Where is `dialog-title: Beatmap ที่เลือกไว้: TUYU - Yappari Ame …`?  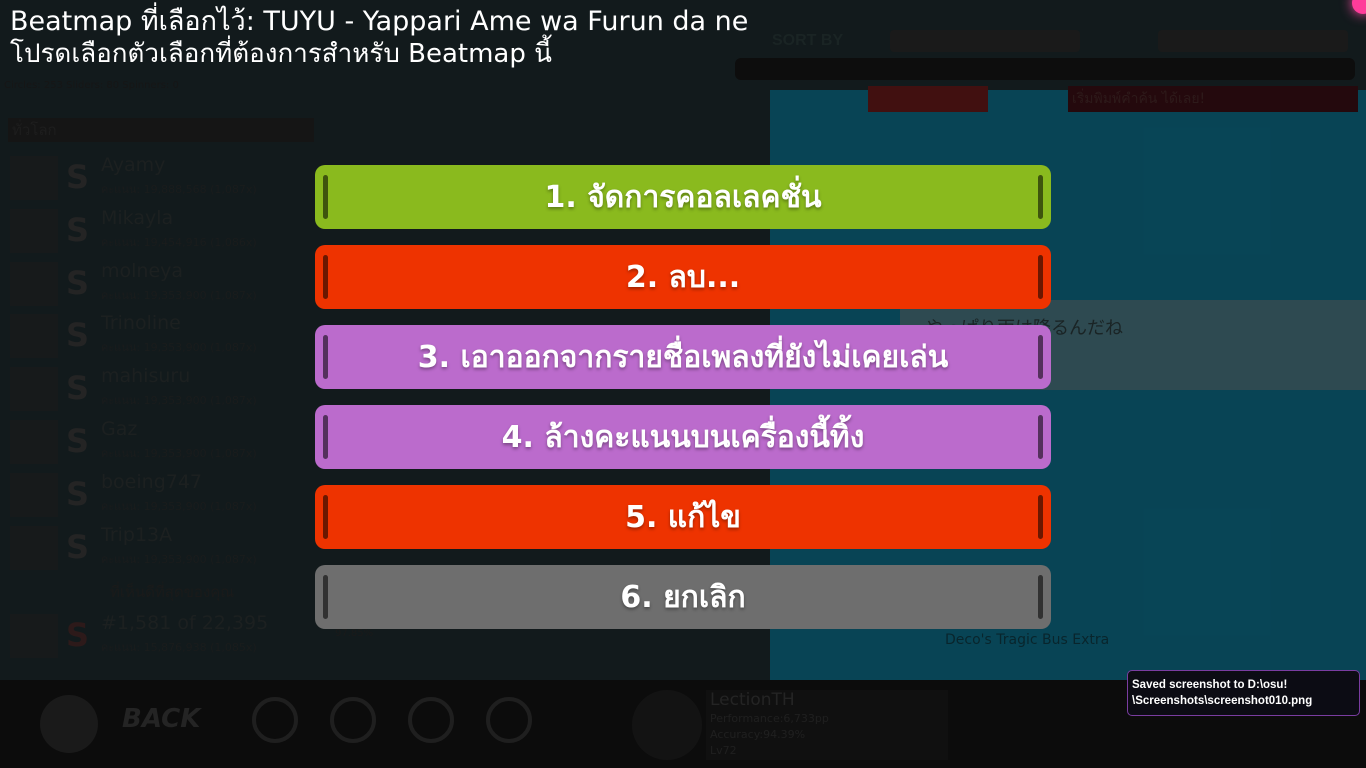 dialog-title: Beatmap ที่เลือกไว้: TUYU - Yappari Ame … is located at coordinates (379, 21).